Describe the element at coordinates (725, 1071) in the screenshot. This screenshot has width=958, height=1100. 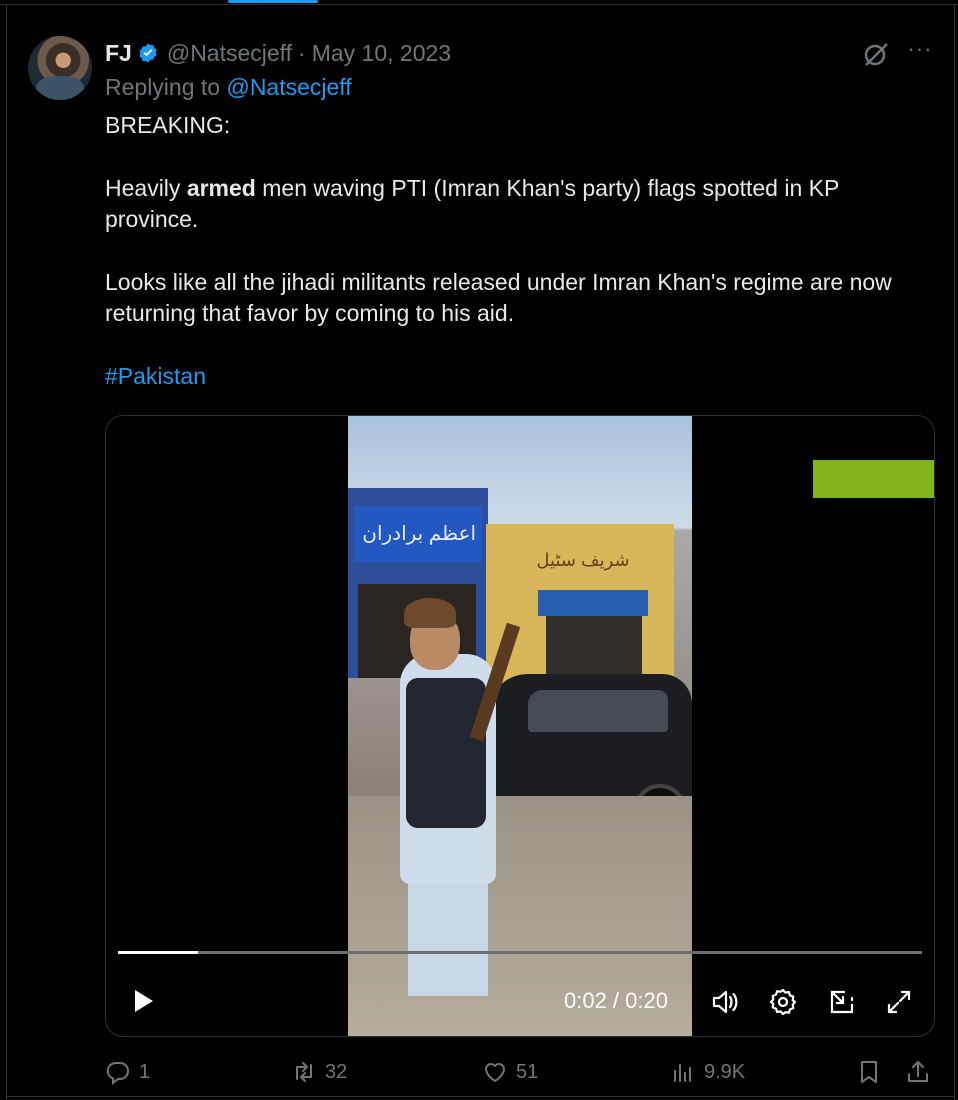
I see `views-count: 9.9K` at that location.